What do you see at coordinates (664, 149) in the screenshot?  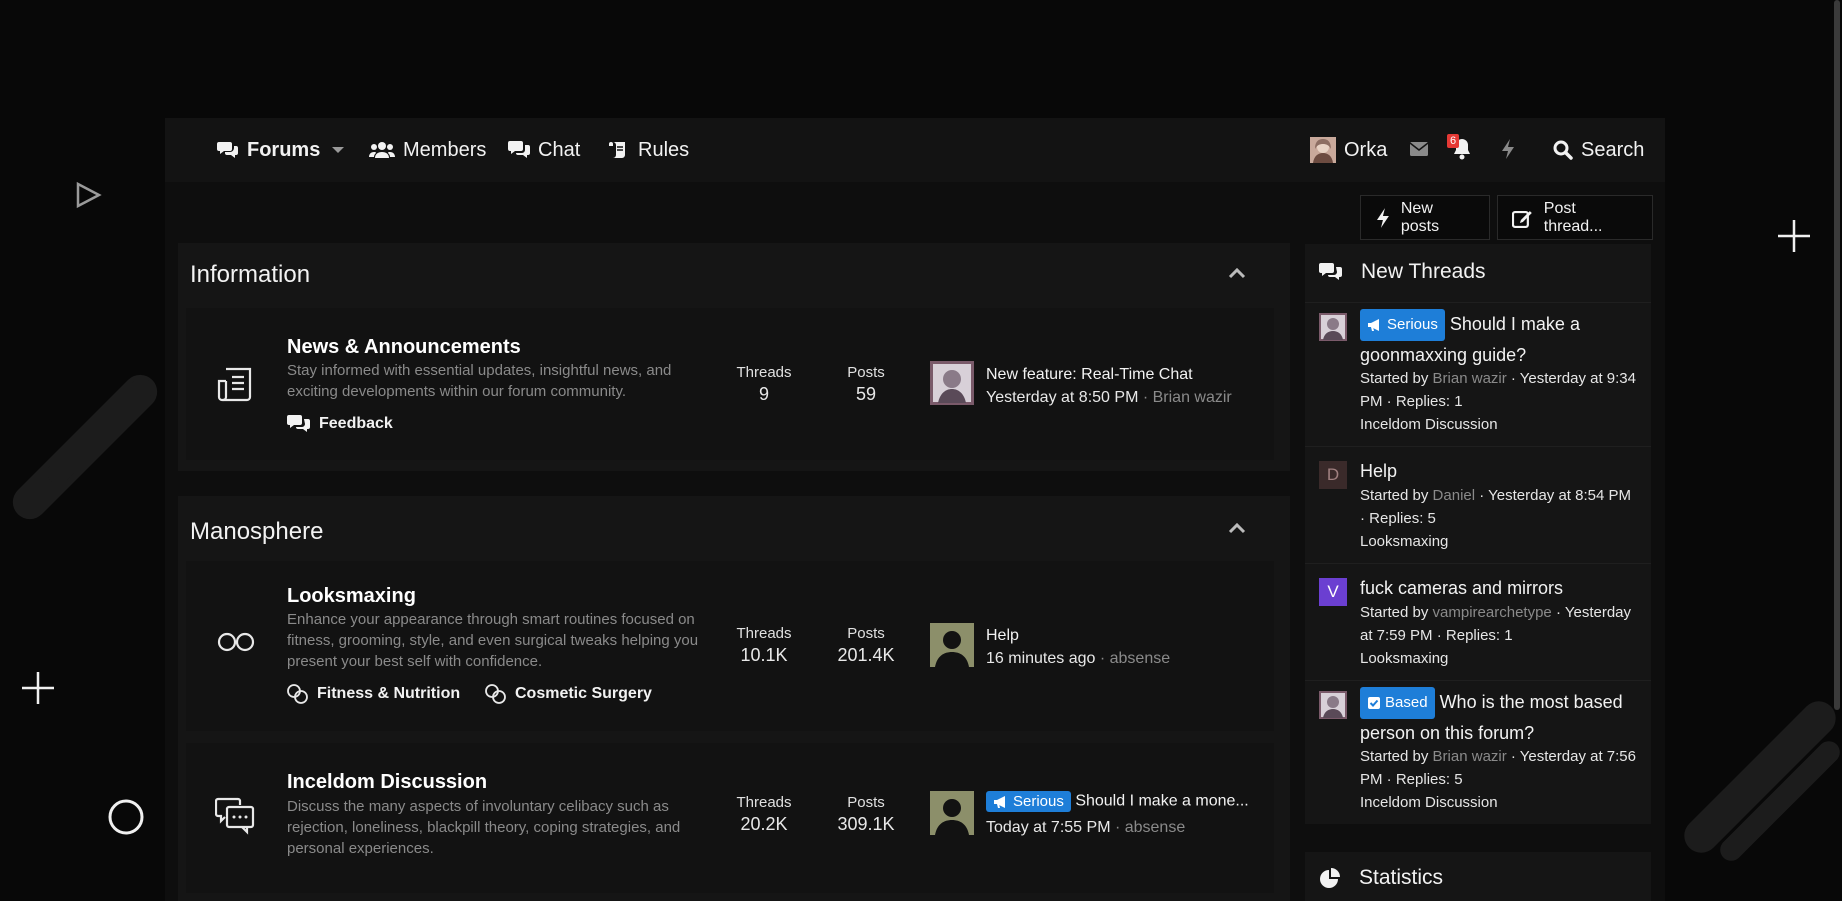 I see `nav-rules-label: Rules` at bounding box center [664, 149].